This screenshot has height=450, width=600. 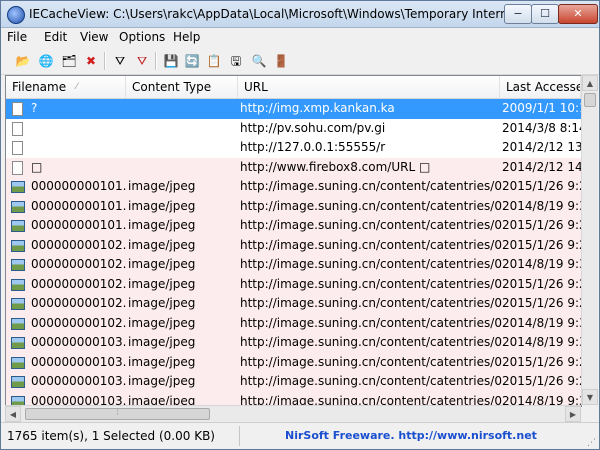 I want to click on delete-icon: ✖, so click(x=91, y=61).